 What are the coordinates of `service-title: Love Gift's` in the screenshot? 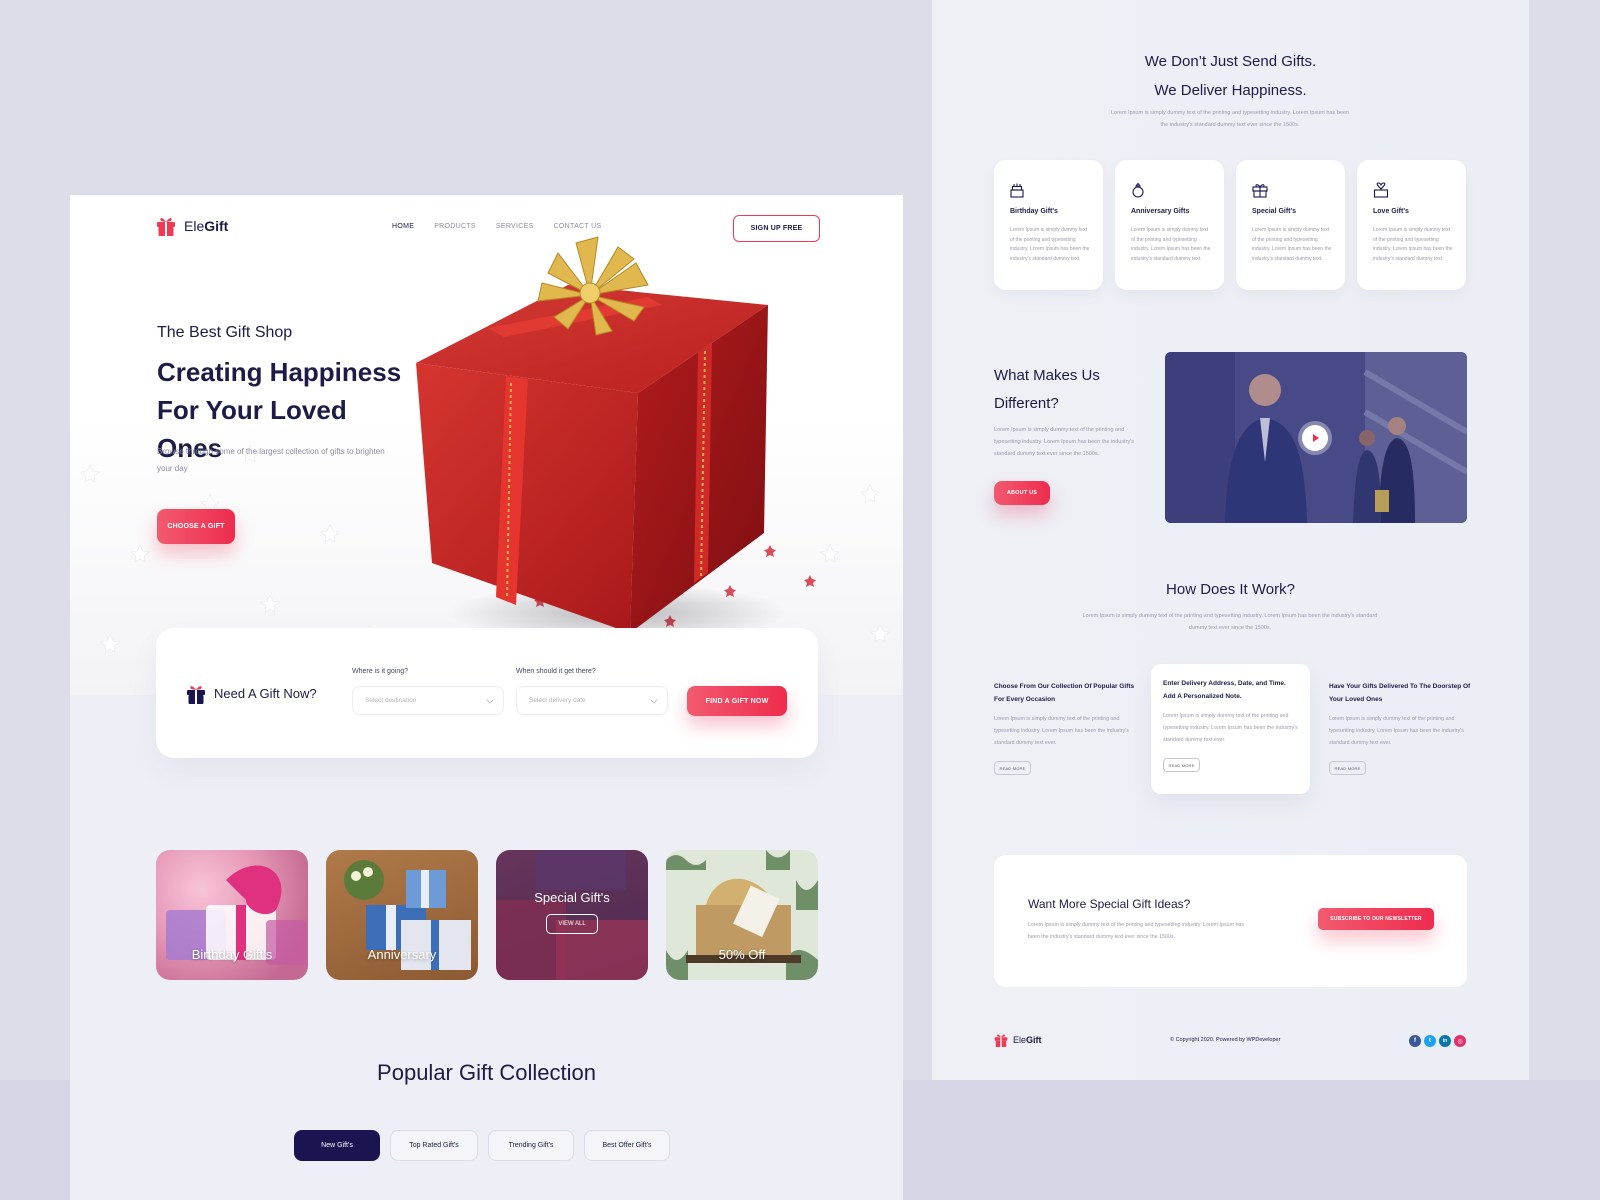 It's located at (1391, 211).